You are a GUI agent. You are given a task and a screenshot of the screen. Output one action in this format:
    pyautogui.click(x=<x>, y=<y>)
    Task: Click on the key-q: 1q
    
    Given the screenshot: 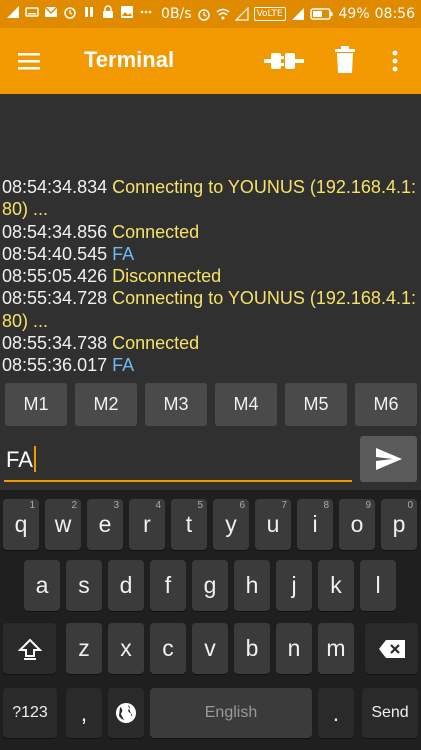 What is the action you would take?
    pyautogui.click(x=21, y=524)
    